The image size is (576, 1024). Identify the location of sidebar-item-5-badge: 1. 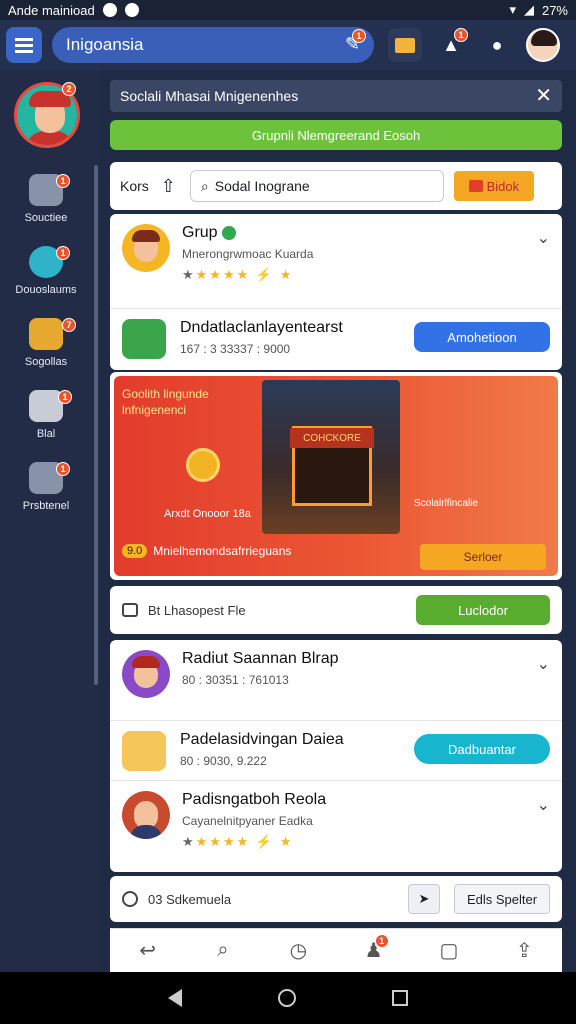
(63, 469).